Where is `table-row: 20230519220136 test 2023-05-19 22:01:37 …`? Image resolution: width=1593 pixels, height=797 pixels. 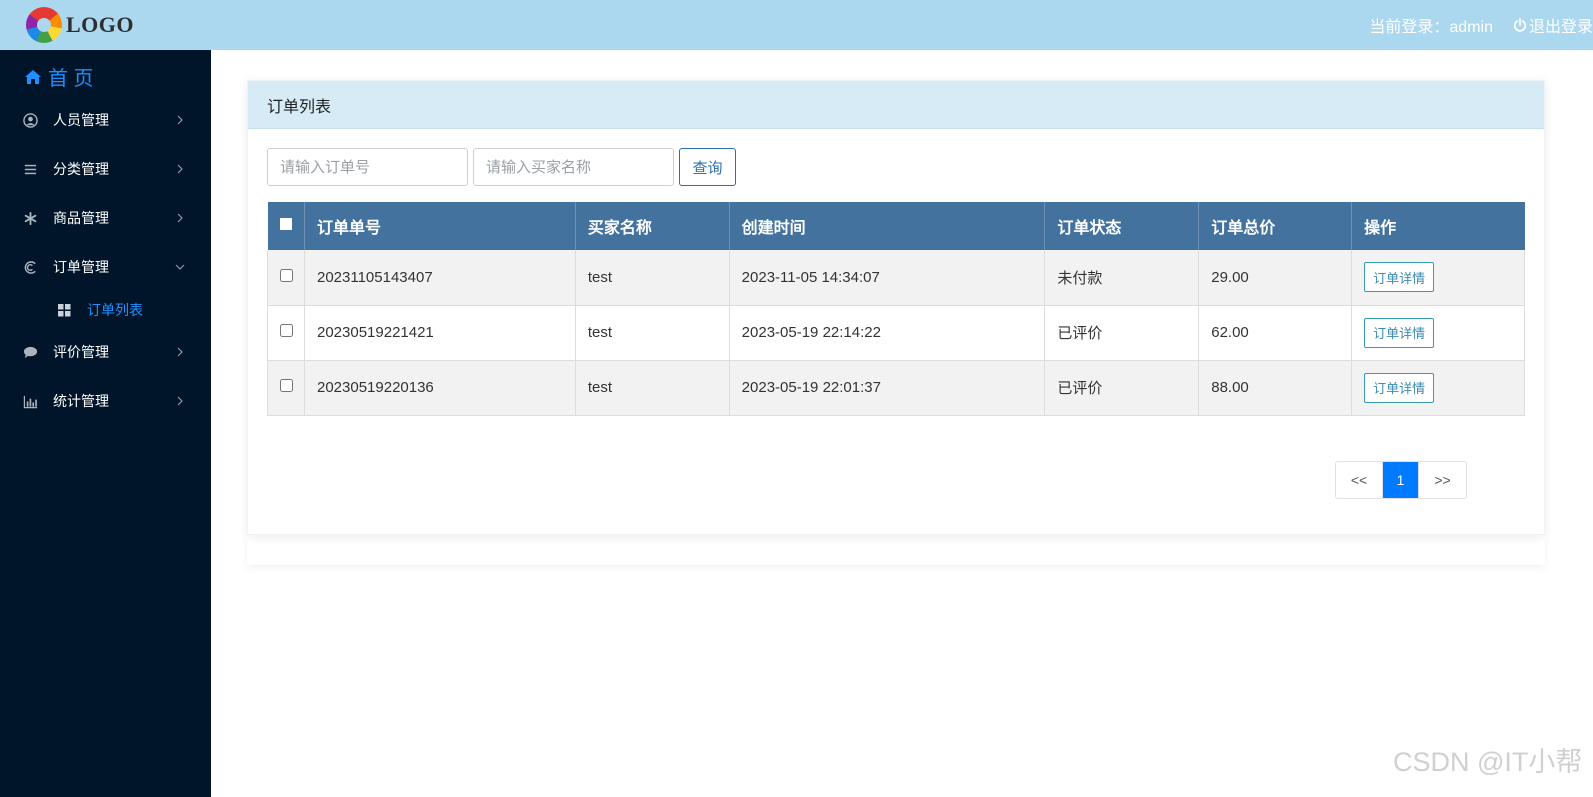
table-row: 20230519220136 test 2023-05-19 22:01:37 … is located at coordinates (896, 388).